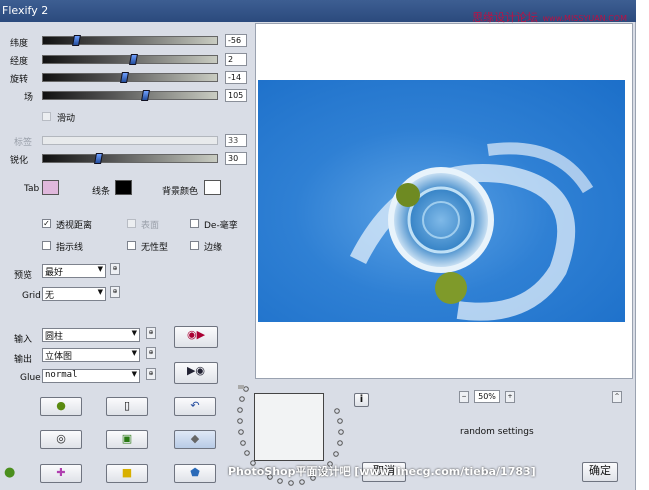 The height and width of the screenshot is (490, 649). Describe the element at coordinates (196, 334) in the screenshot. I see `play-icon: ◉▶` at that location.